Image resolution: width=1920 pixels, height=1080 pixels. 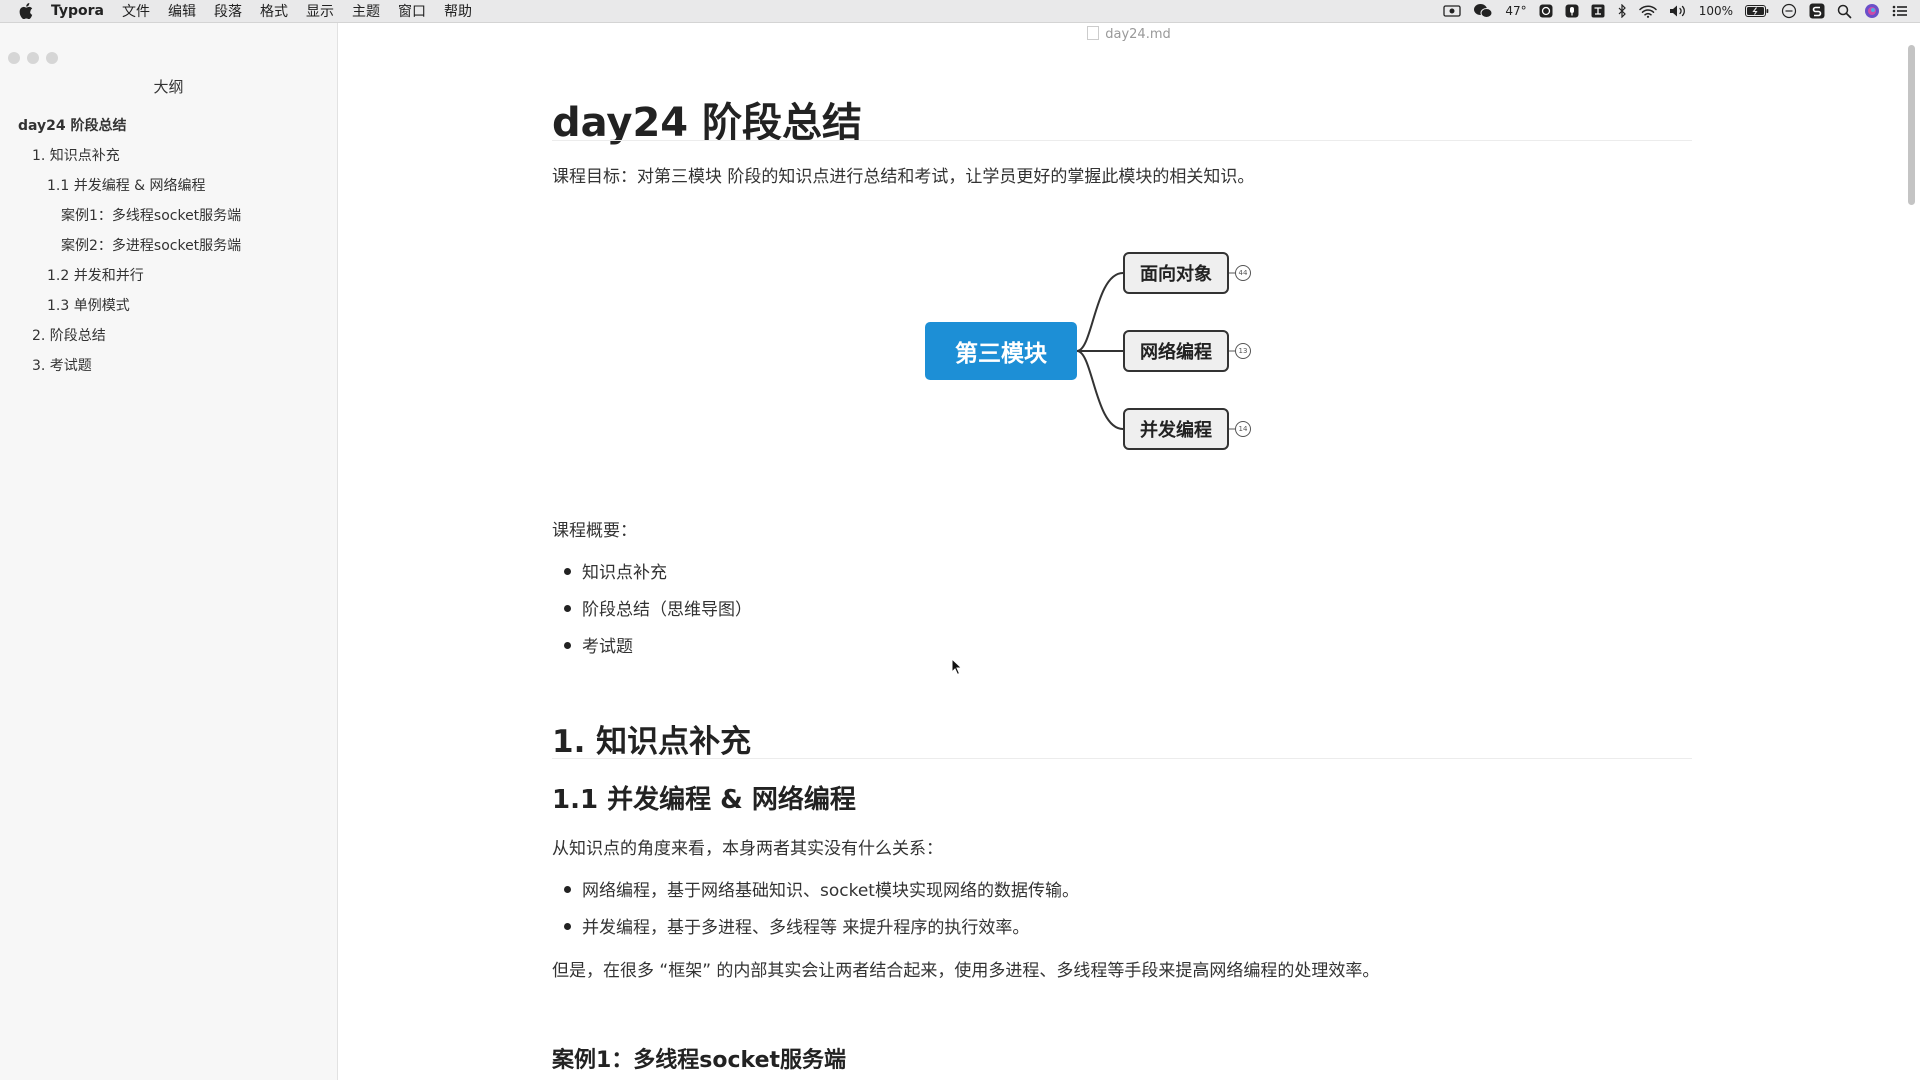 What do you see at coordinates (77, 11) in the screenshot?
I see `app-menu-typora: Typora` at bounding box center [77, 11].